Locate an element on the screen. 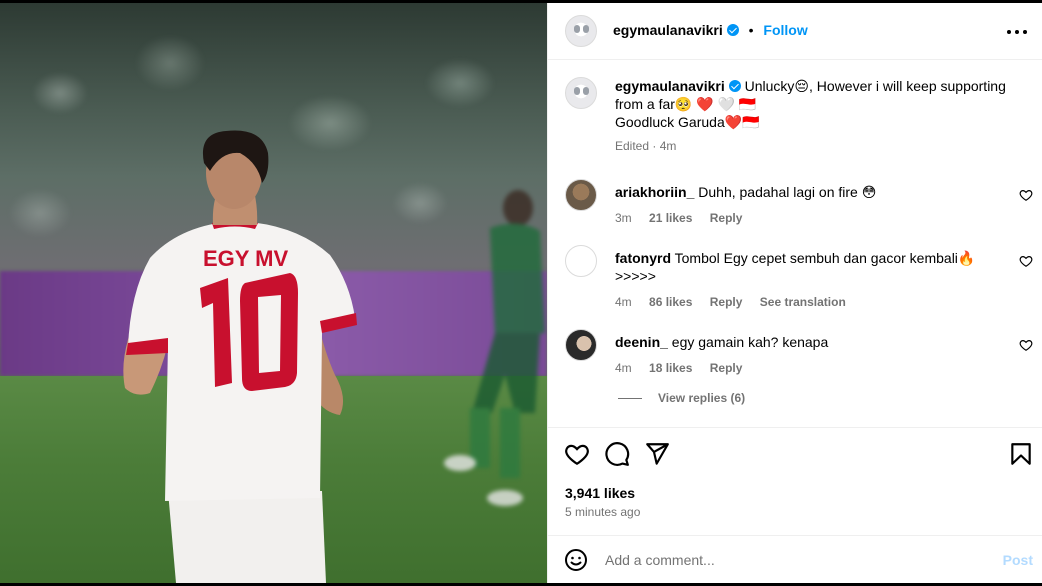  background-player is located at coordinates (494, 348).